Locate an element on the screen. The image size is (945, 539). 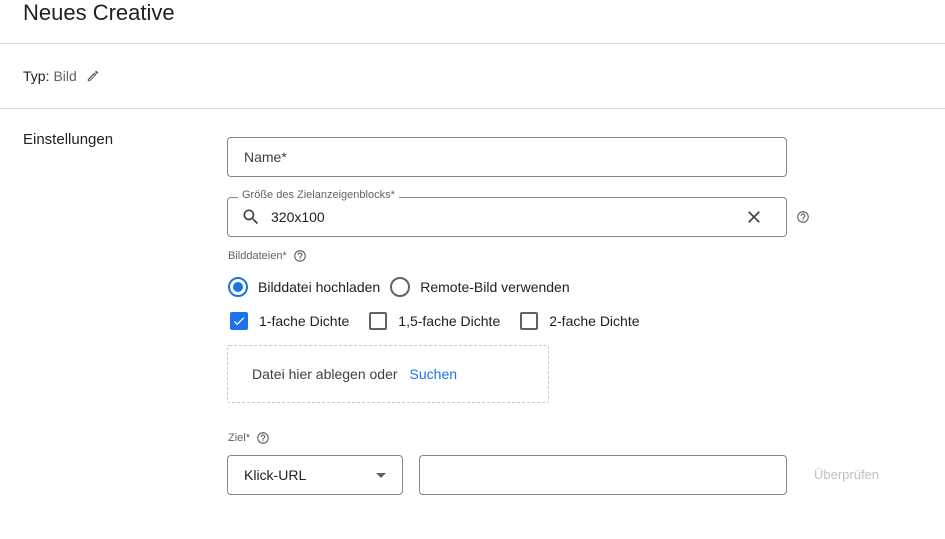
type-label: Typ: is located at coordinates (36, 76).